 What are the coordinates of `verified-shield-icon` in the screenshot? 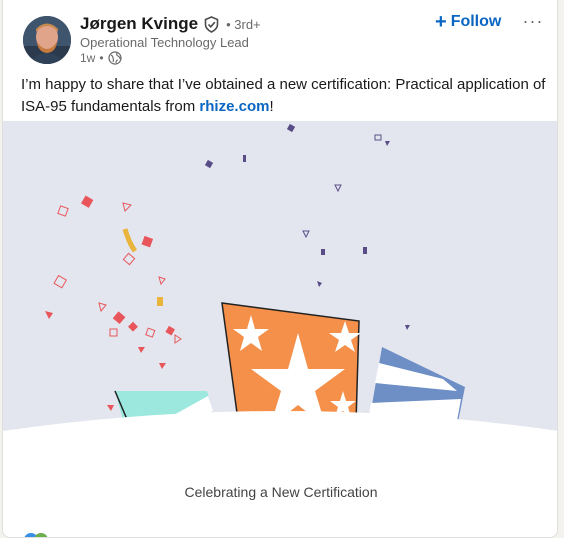 It's located at (211, 24).